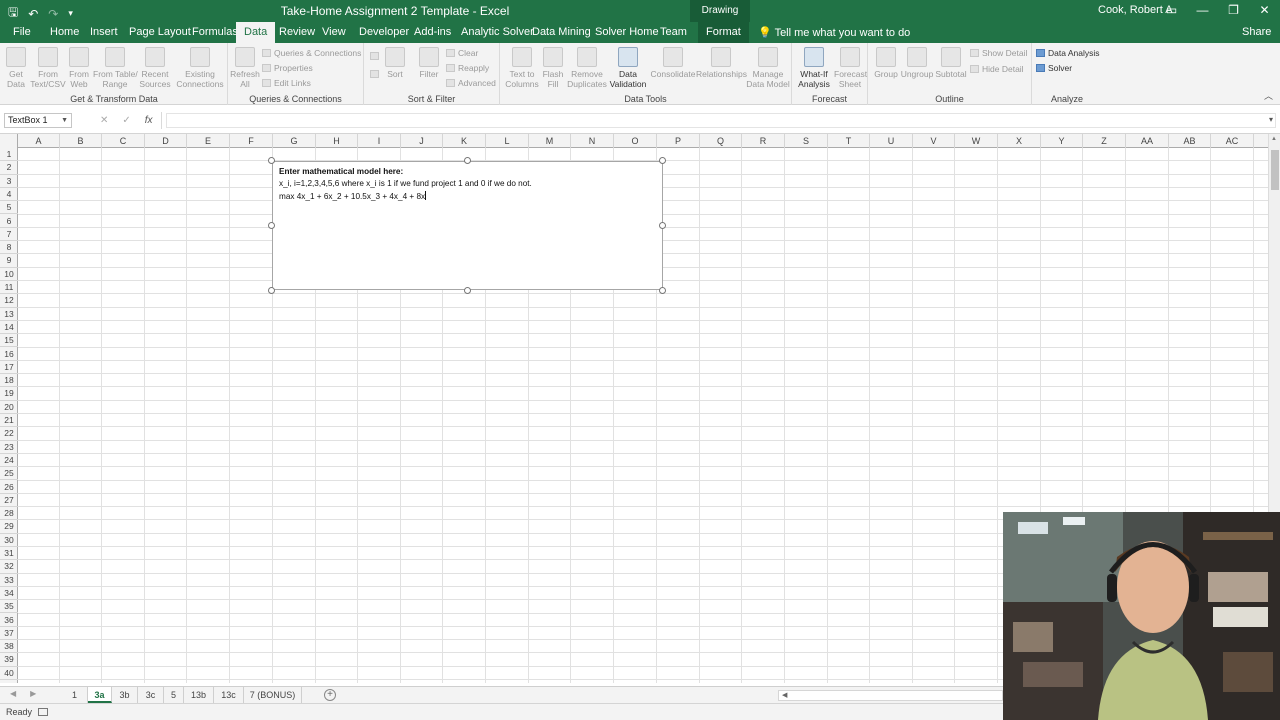  What do you see at coordinates (9, 673) in the screenshot?
I see `row-header: 40` at bounding box center [9, 673].